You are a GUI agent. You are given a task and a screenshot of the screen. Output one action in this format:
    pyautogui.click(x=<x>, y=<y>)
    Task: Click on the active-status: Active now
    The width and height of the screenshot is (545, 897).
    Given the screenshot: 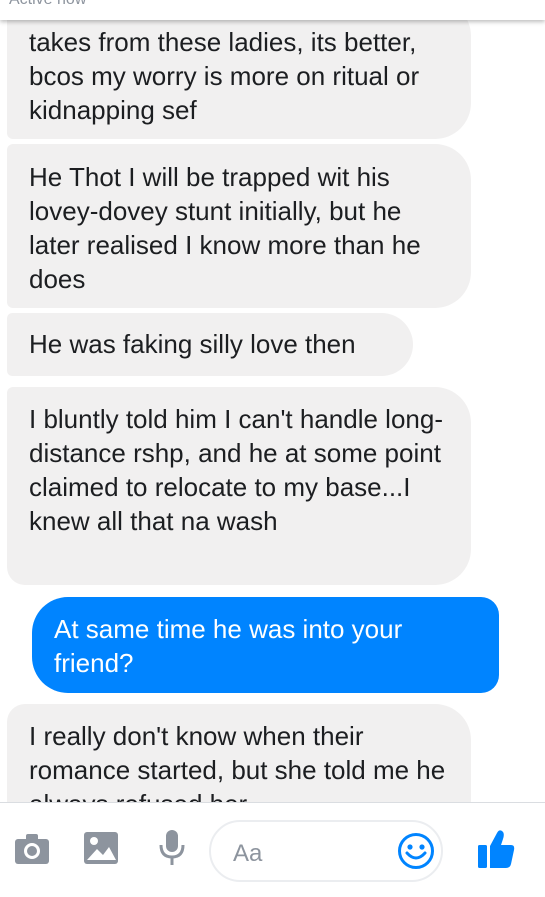 What is the action you would take?
    pyautogui.click(x=47, y=4)
    